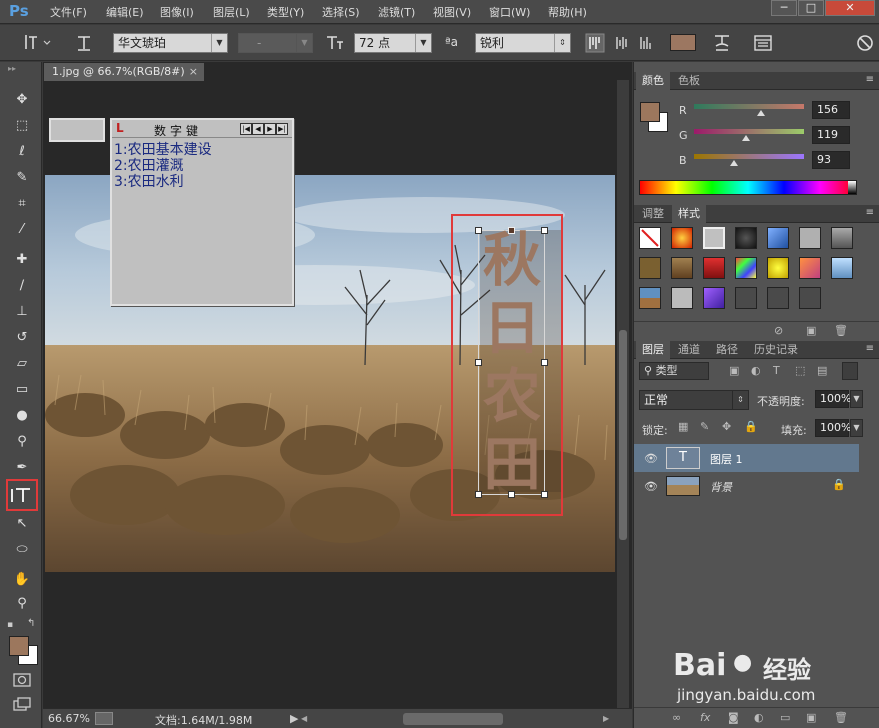 The image size is (879, 728). Describe the element at coordinates (841, 717) in the screenshot. I see `delete-layer-icon: 🗑` at that location.